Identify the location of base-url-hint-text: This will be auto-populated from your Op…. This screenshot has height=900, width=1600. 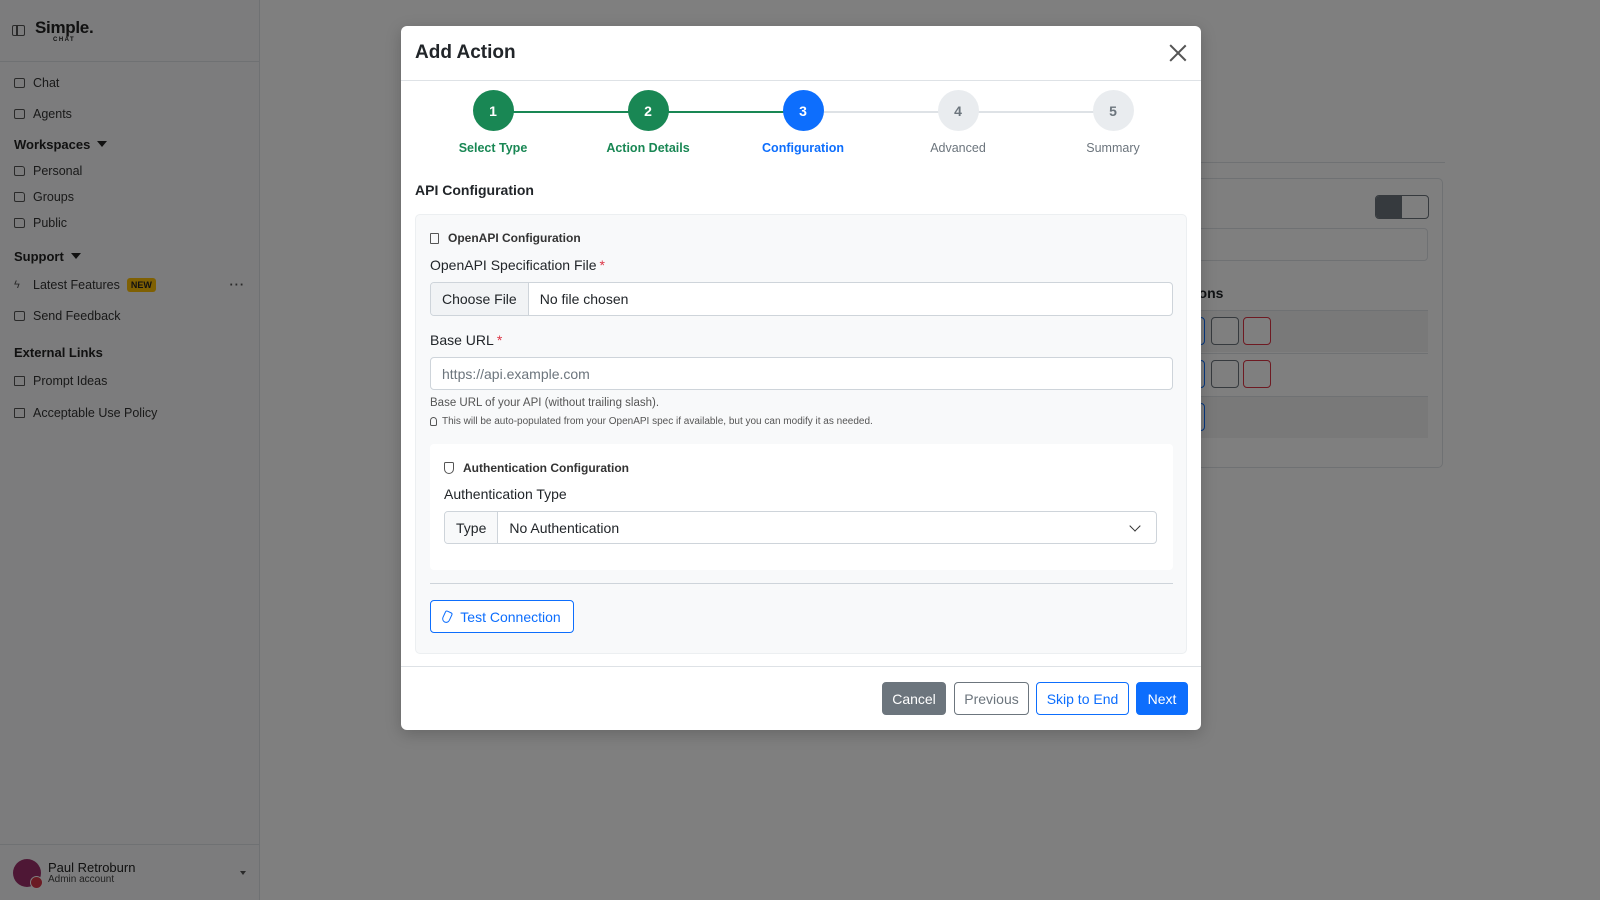
(657, 421).